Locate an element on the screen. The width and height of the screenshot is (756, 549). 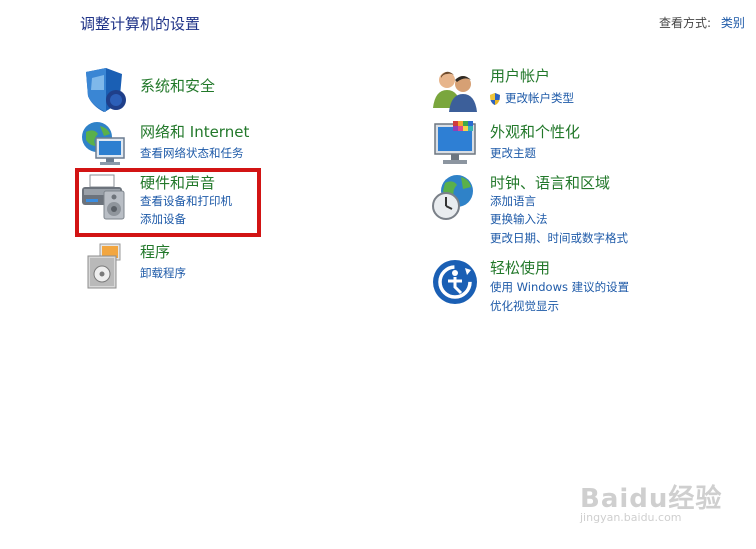
category-appearance: 外观和个性化 更改主题 is located at coordinates (541, 145).